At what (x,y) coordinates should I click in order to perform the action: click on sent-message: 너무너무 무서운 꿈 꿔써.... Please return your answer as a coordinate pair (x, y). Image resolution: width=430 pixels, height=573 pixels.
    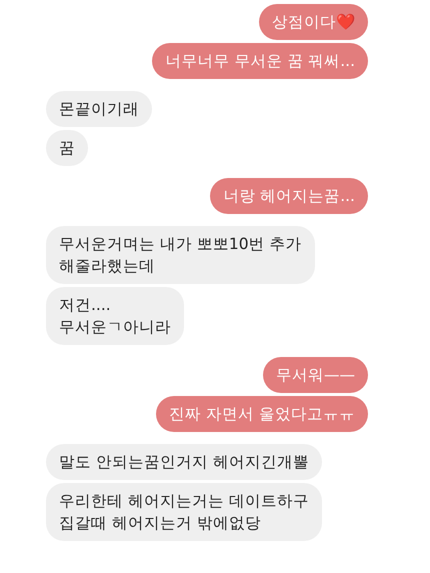
    Looking at the image, I should click on (260, 61).